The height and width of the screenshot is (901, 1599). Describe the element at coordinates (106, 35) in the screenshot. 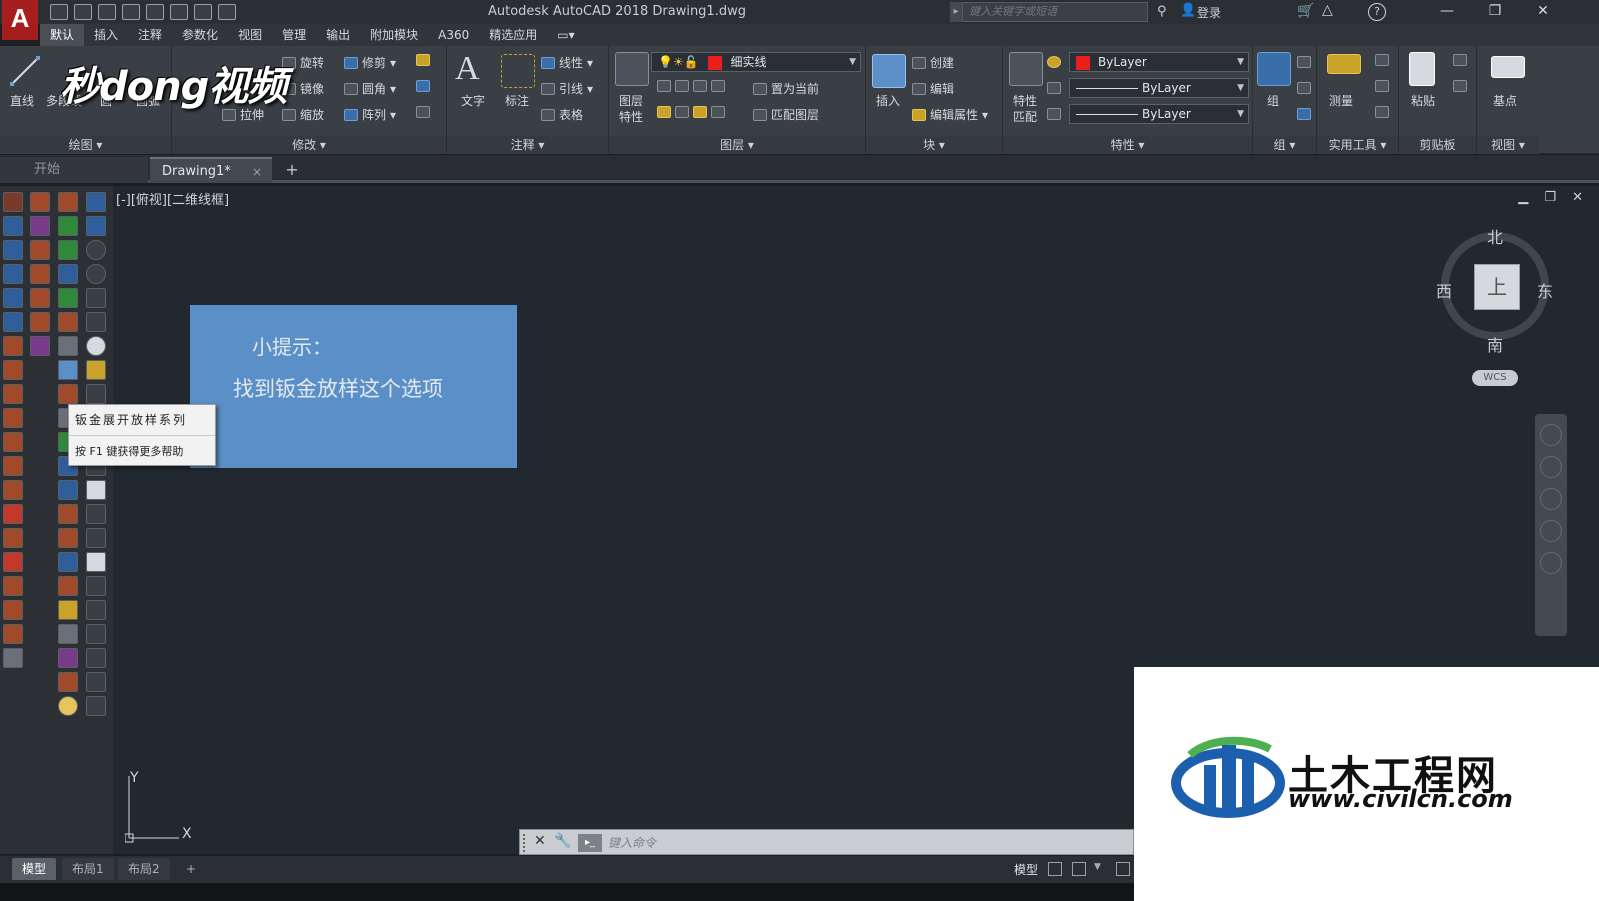

I see `tab-insert: 插入` at that location.